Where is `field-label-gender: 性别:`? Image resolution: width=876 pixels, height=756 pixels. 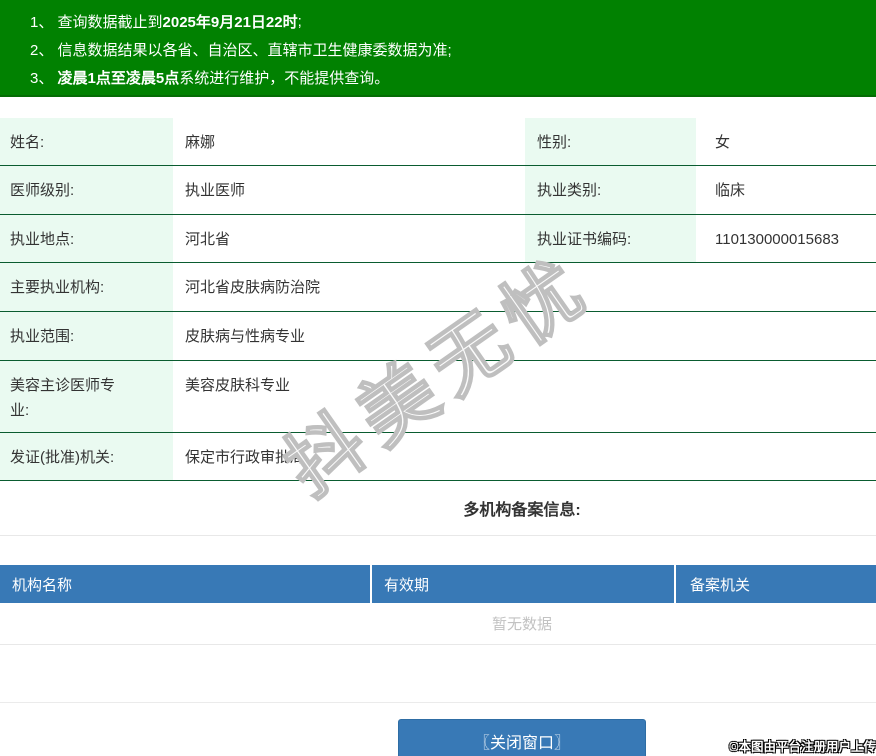
field-label-gender: 性别: is located at coordinates (610, 141).